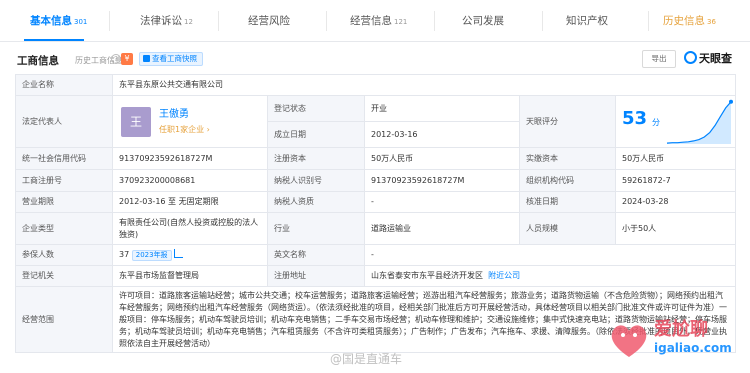 This screenshot has width=750, height=373. I want to click on section-title: 工商信息, so click(38, 61).